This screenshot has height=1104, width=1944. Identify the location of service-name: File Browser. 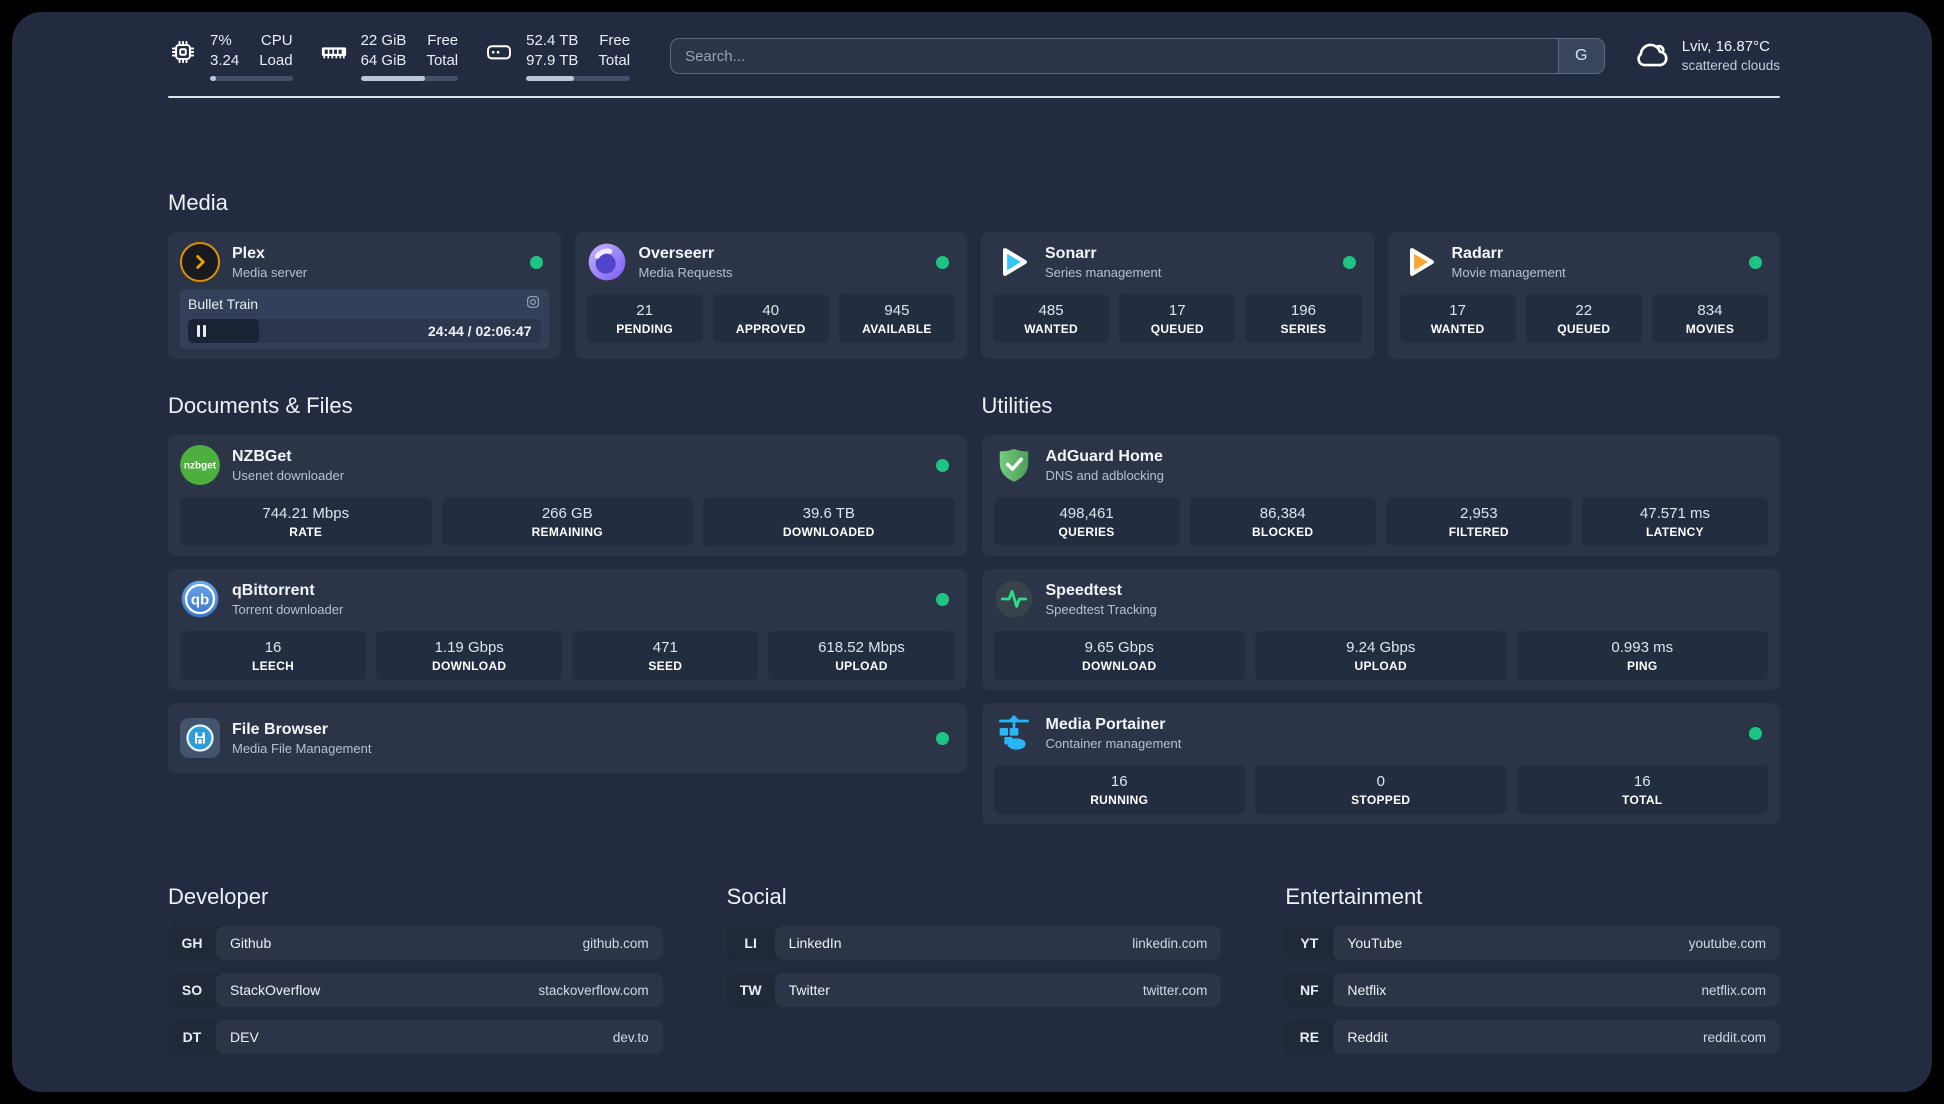
(280, 729).